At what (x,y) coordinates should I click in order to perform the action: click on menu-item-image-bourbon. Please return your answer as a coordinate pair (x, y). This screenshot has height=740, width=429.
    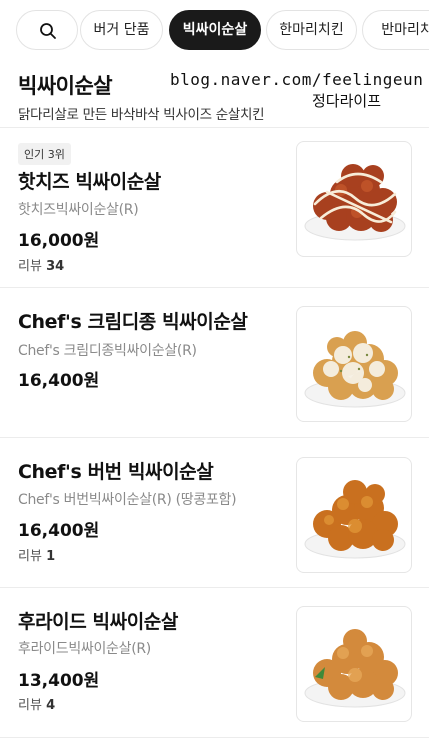
    Looking at the image, I should click on (354, 515).